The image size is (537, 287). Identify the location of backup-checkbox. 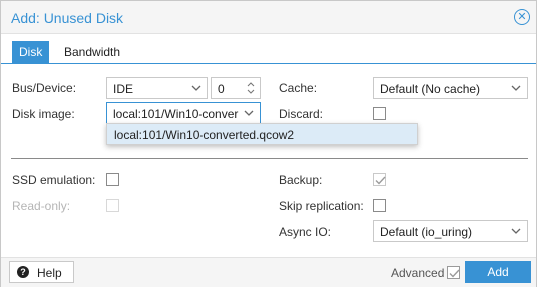
(379, 179).